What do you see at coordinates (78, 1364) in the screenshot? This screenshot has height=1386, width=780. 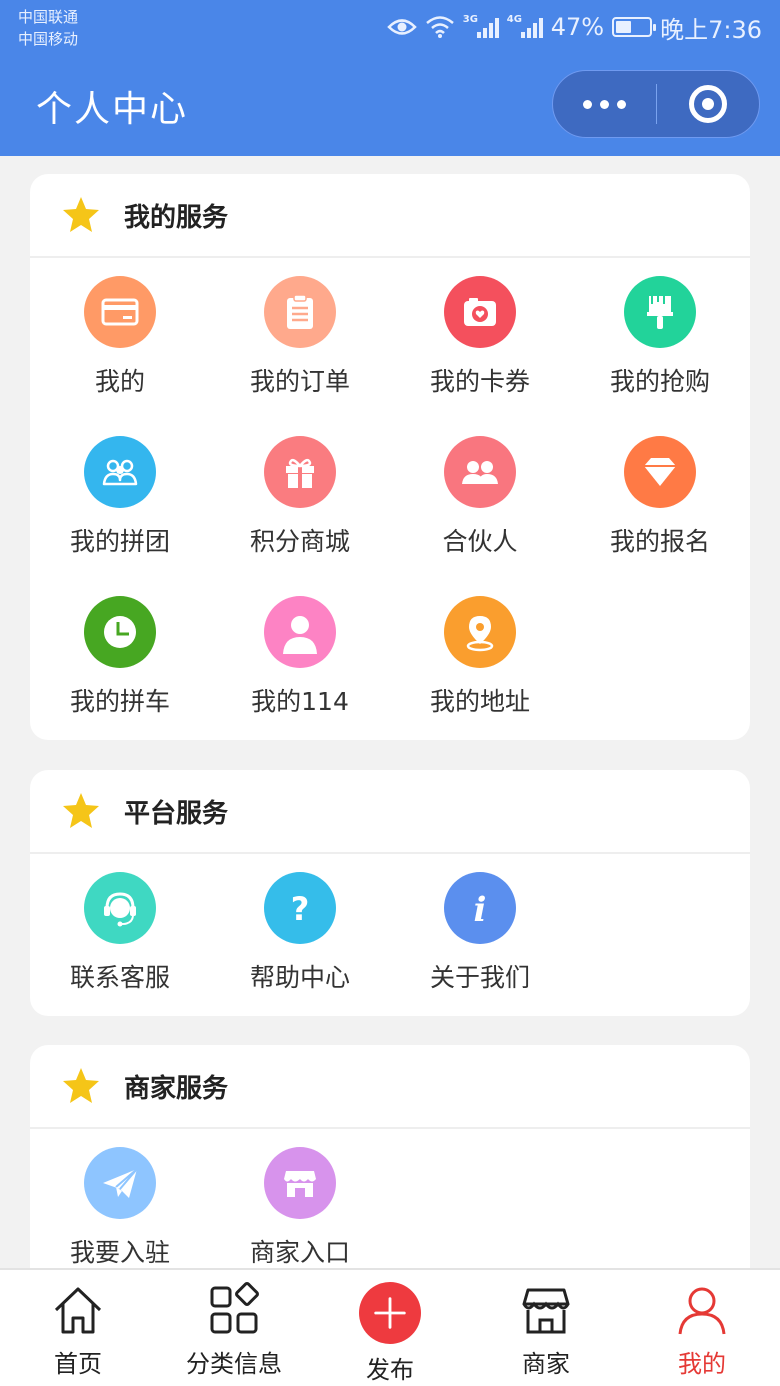 I see `tab-label: 首页` at bounding box center [78, 1364].